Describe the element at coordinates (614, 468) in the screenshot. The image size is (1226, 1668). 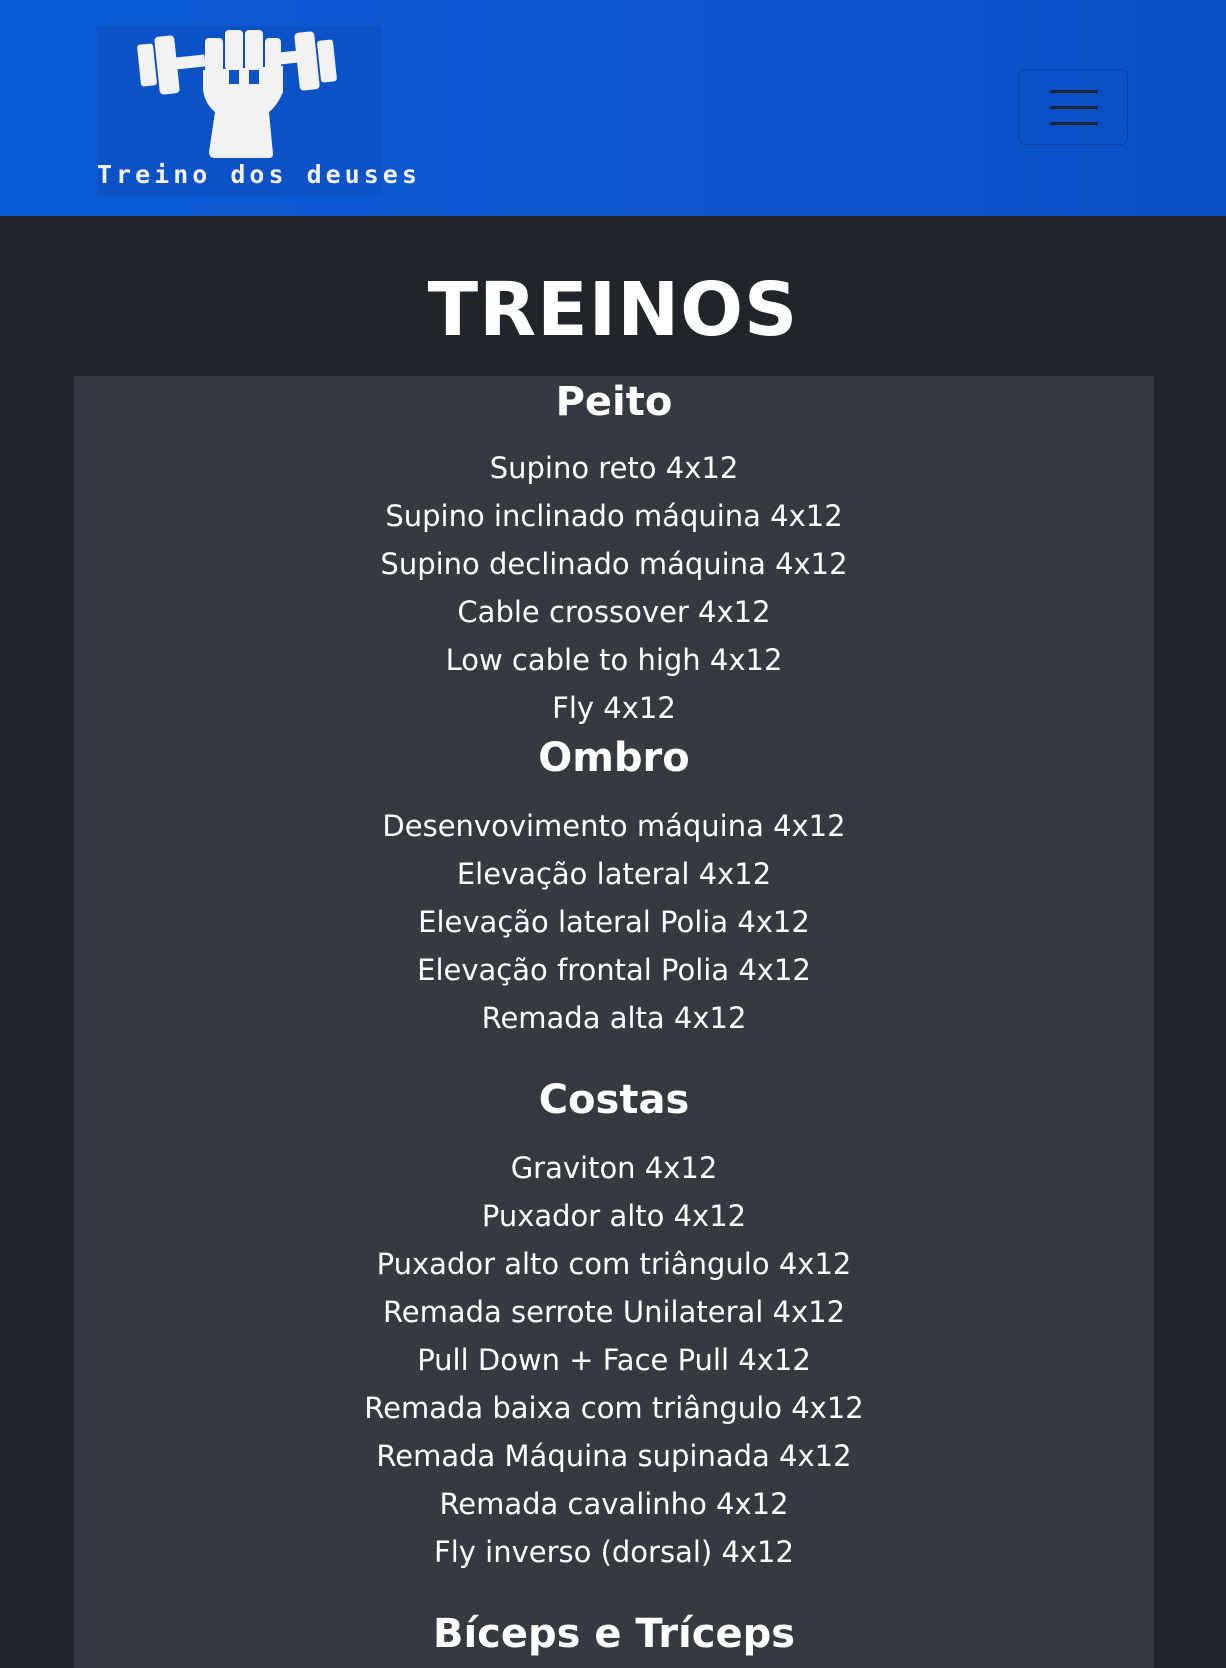
I see `list-item: Supino reto 4x12` at that location.